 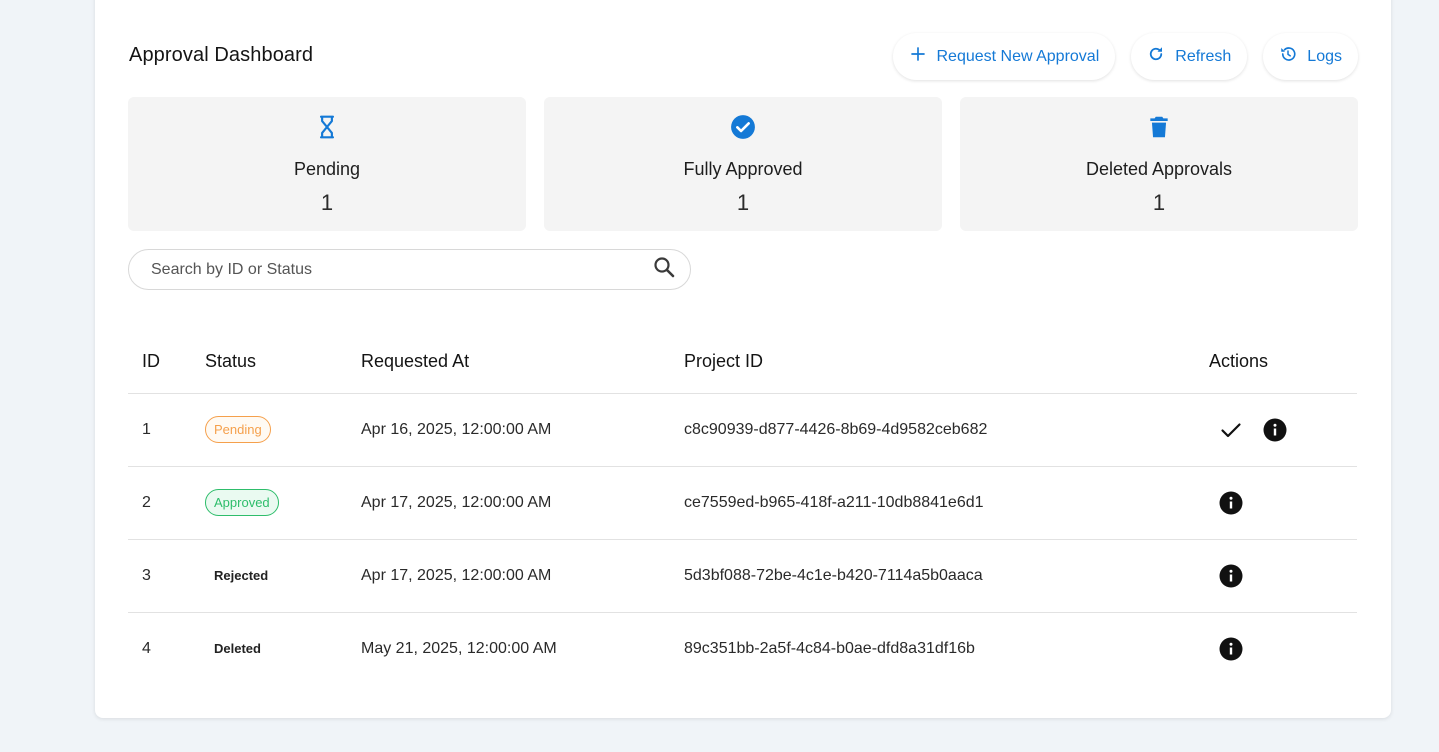 What do you see at coordinates (401, 269) in the screenshot?
I see `search-input` at bounding box center [401, 269].